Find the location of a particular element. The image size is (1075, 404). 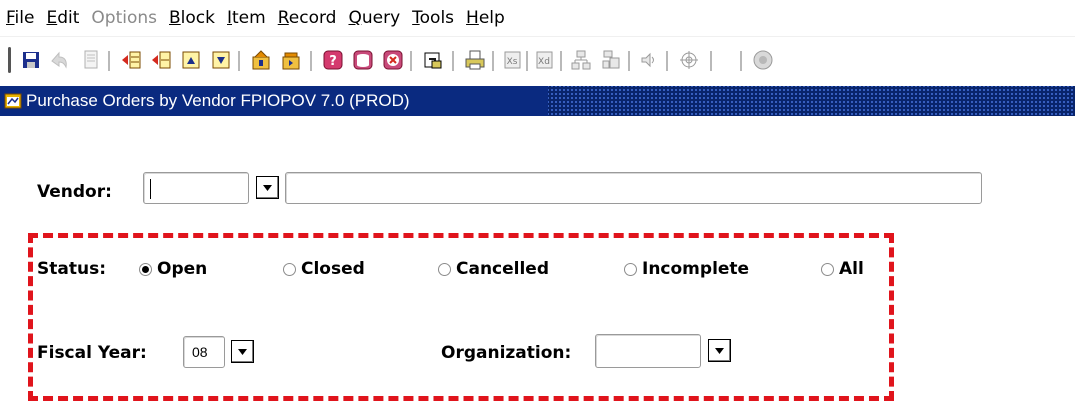

svg-text: Xs is located at coordinates (512, 62).